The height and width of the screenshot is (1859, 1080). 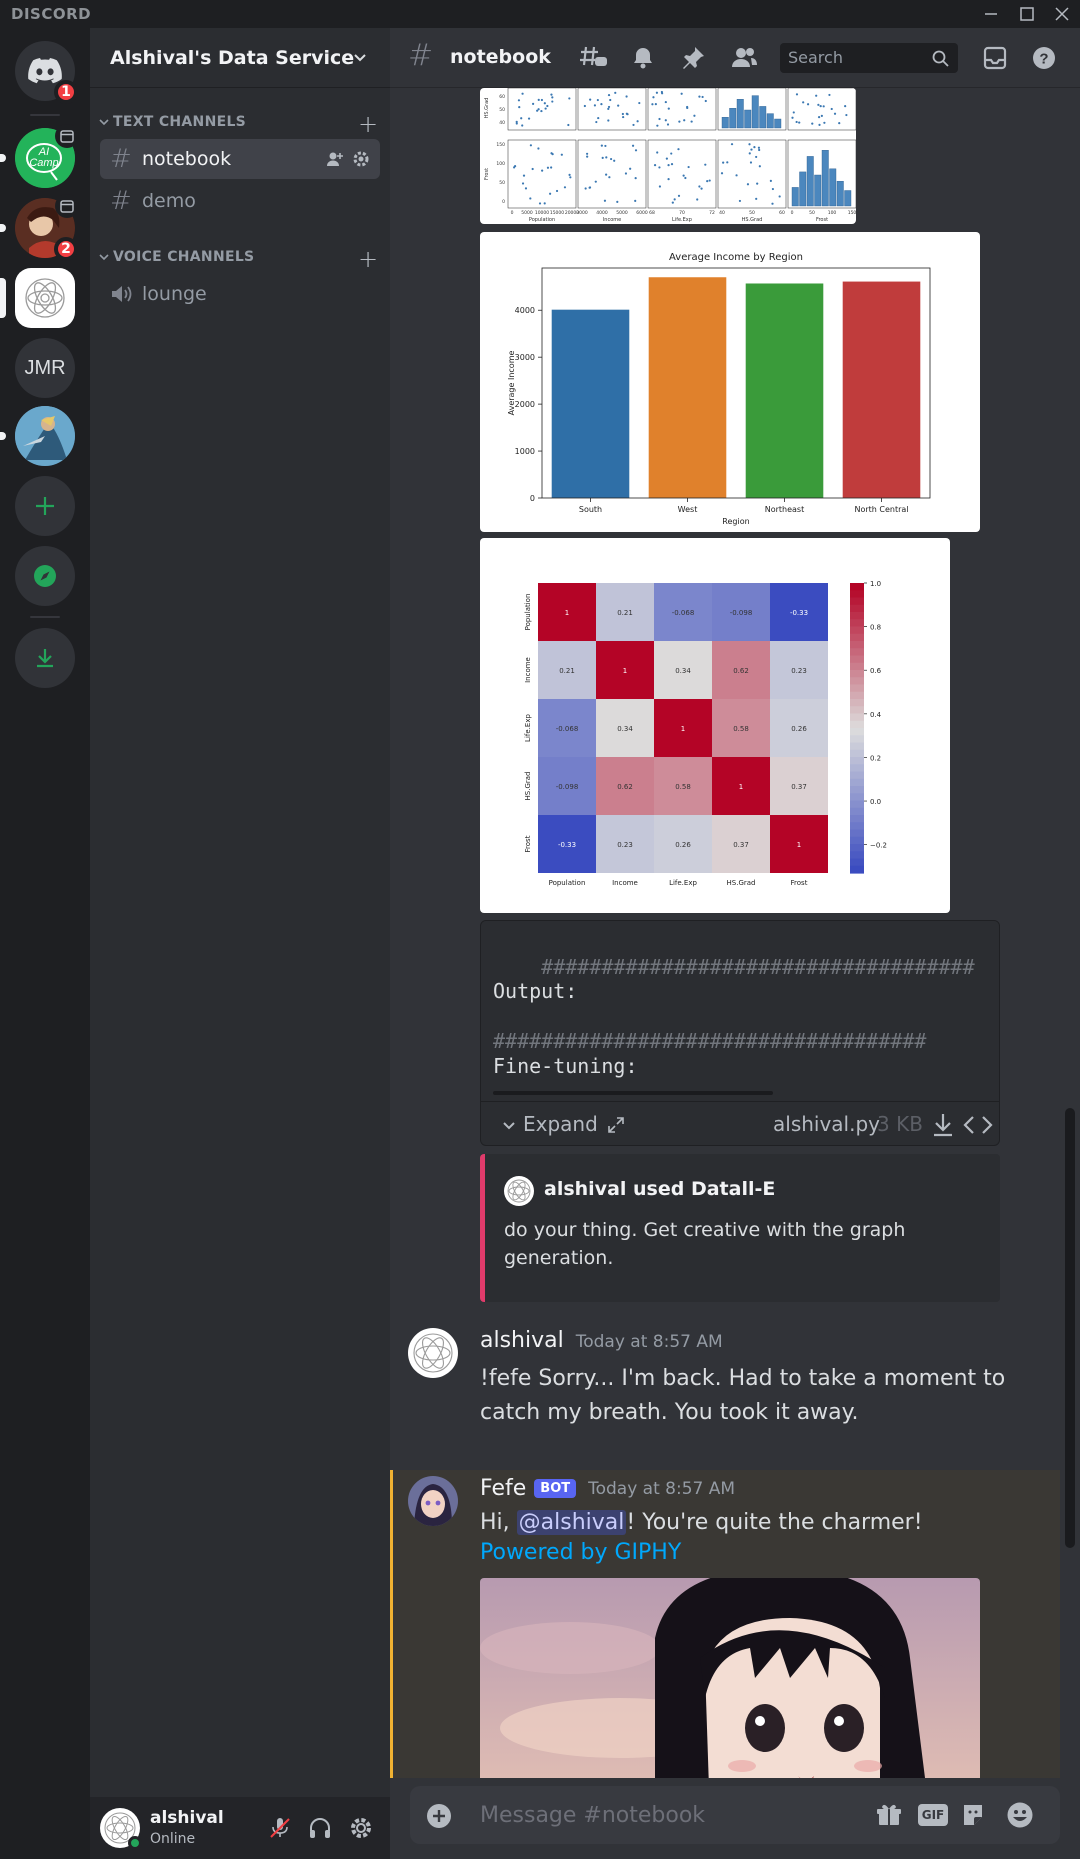 I want to click on hash-icon: #, so click(x=121, y=201).